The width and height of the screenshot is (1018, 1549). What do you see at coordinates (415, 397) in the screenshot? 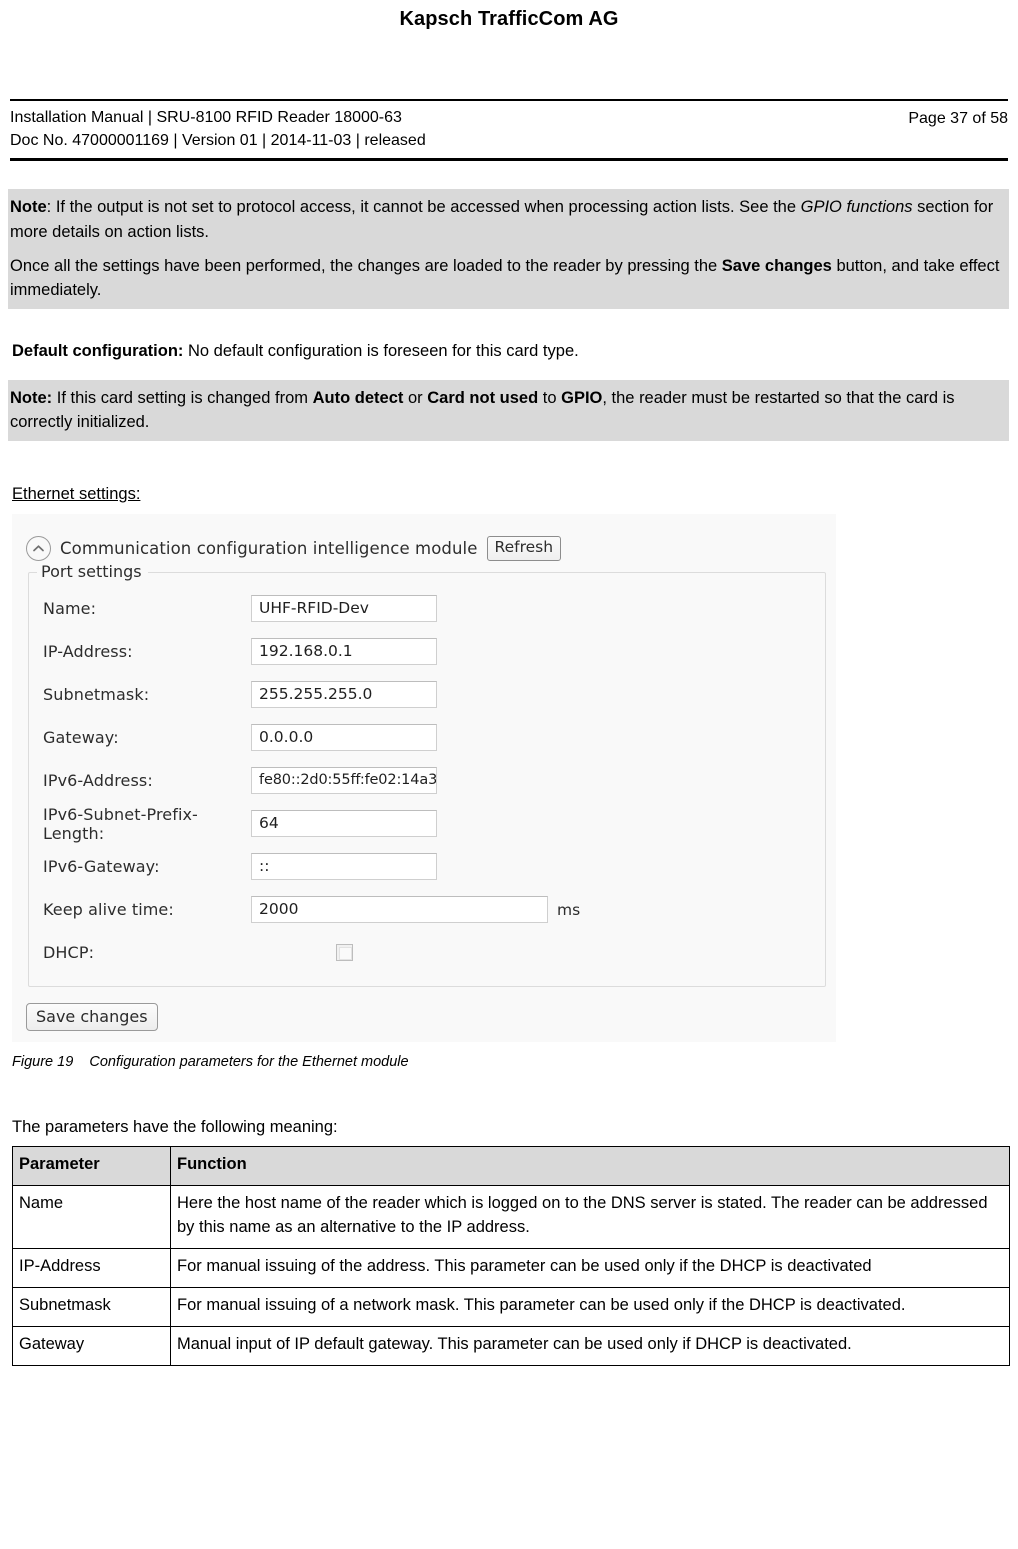
I see `note-card-text-or: or` at bounding box center [415, 397].